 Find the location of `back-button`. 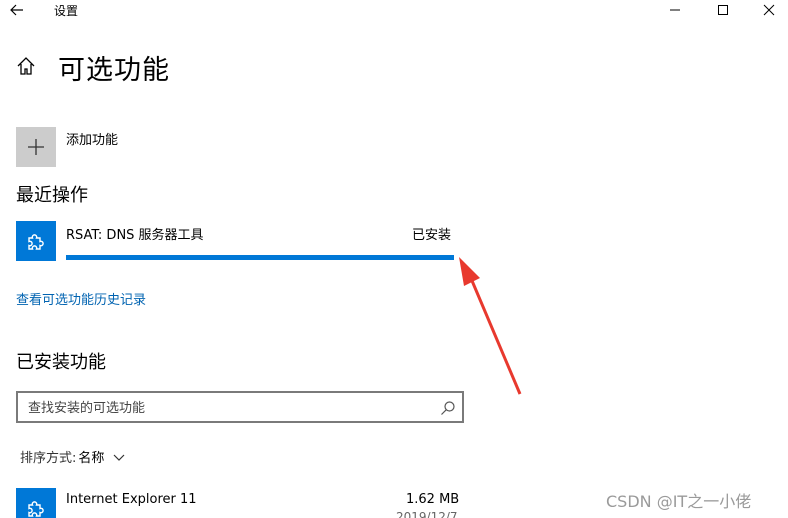

back-button is located at coordinates (17, 10).